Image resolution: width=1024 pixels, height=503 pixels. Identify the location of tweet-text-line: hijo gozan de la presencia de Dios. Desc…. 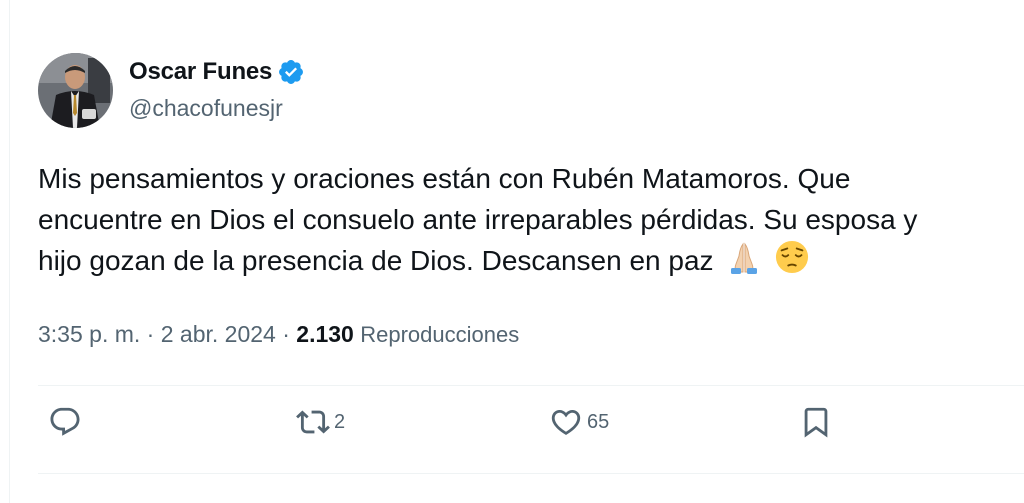
(376, 260).